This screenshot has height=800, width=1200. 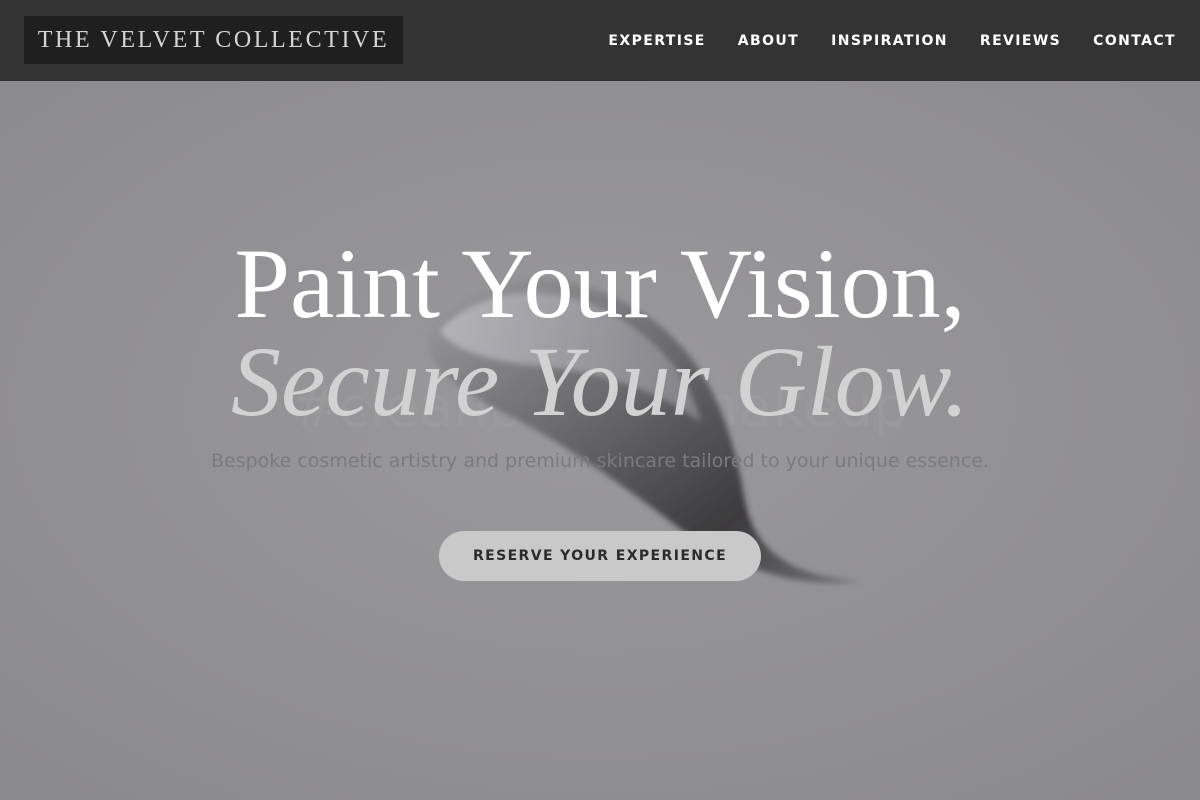 I want to click on nav-link-contact: CONTACT, so click(x=1134, y=41).